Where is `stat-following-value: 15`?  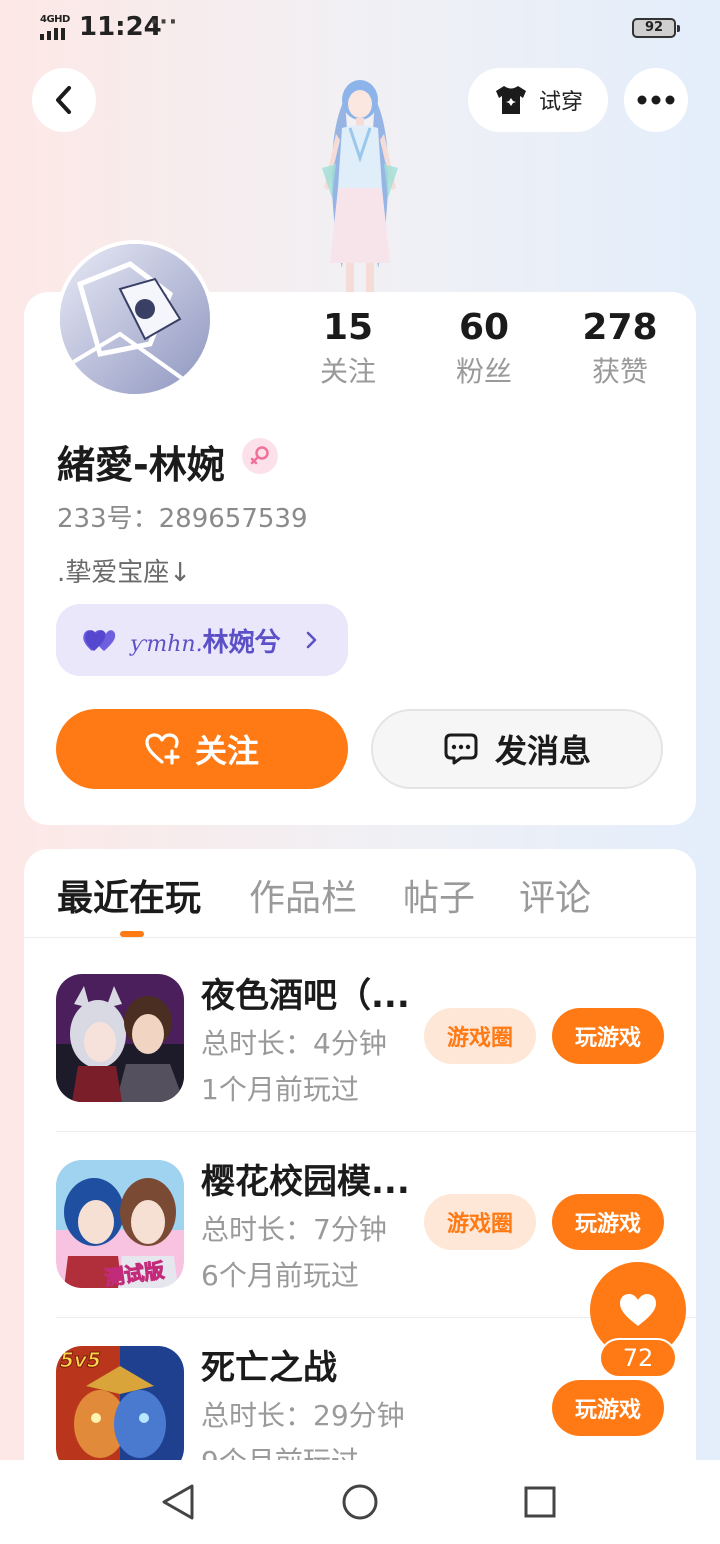 stat-following-value: 15 is located at coordinates (348, 327).